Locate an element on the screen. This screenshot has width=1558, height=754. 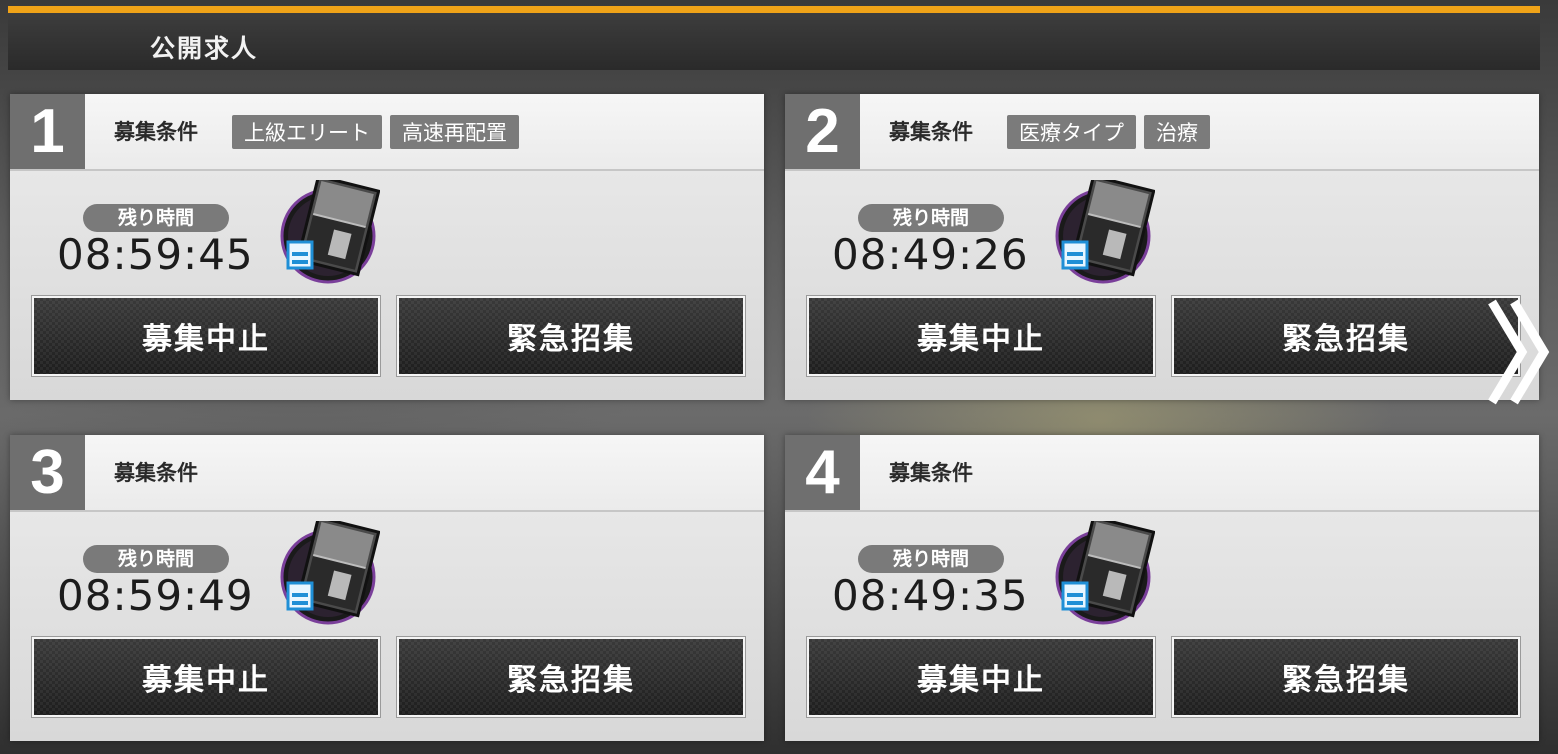
slot-header: 3 募集条件 is located at coordinates (387, 473).